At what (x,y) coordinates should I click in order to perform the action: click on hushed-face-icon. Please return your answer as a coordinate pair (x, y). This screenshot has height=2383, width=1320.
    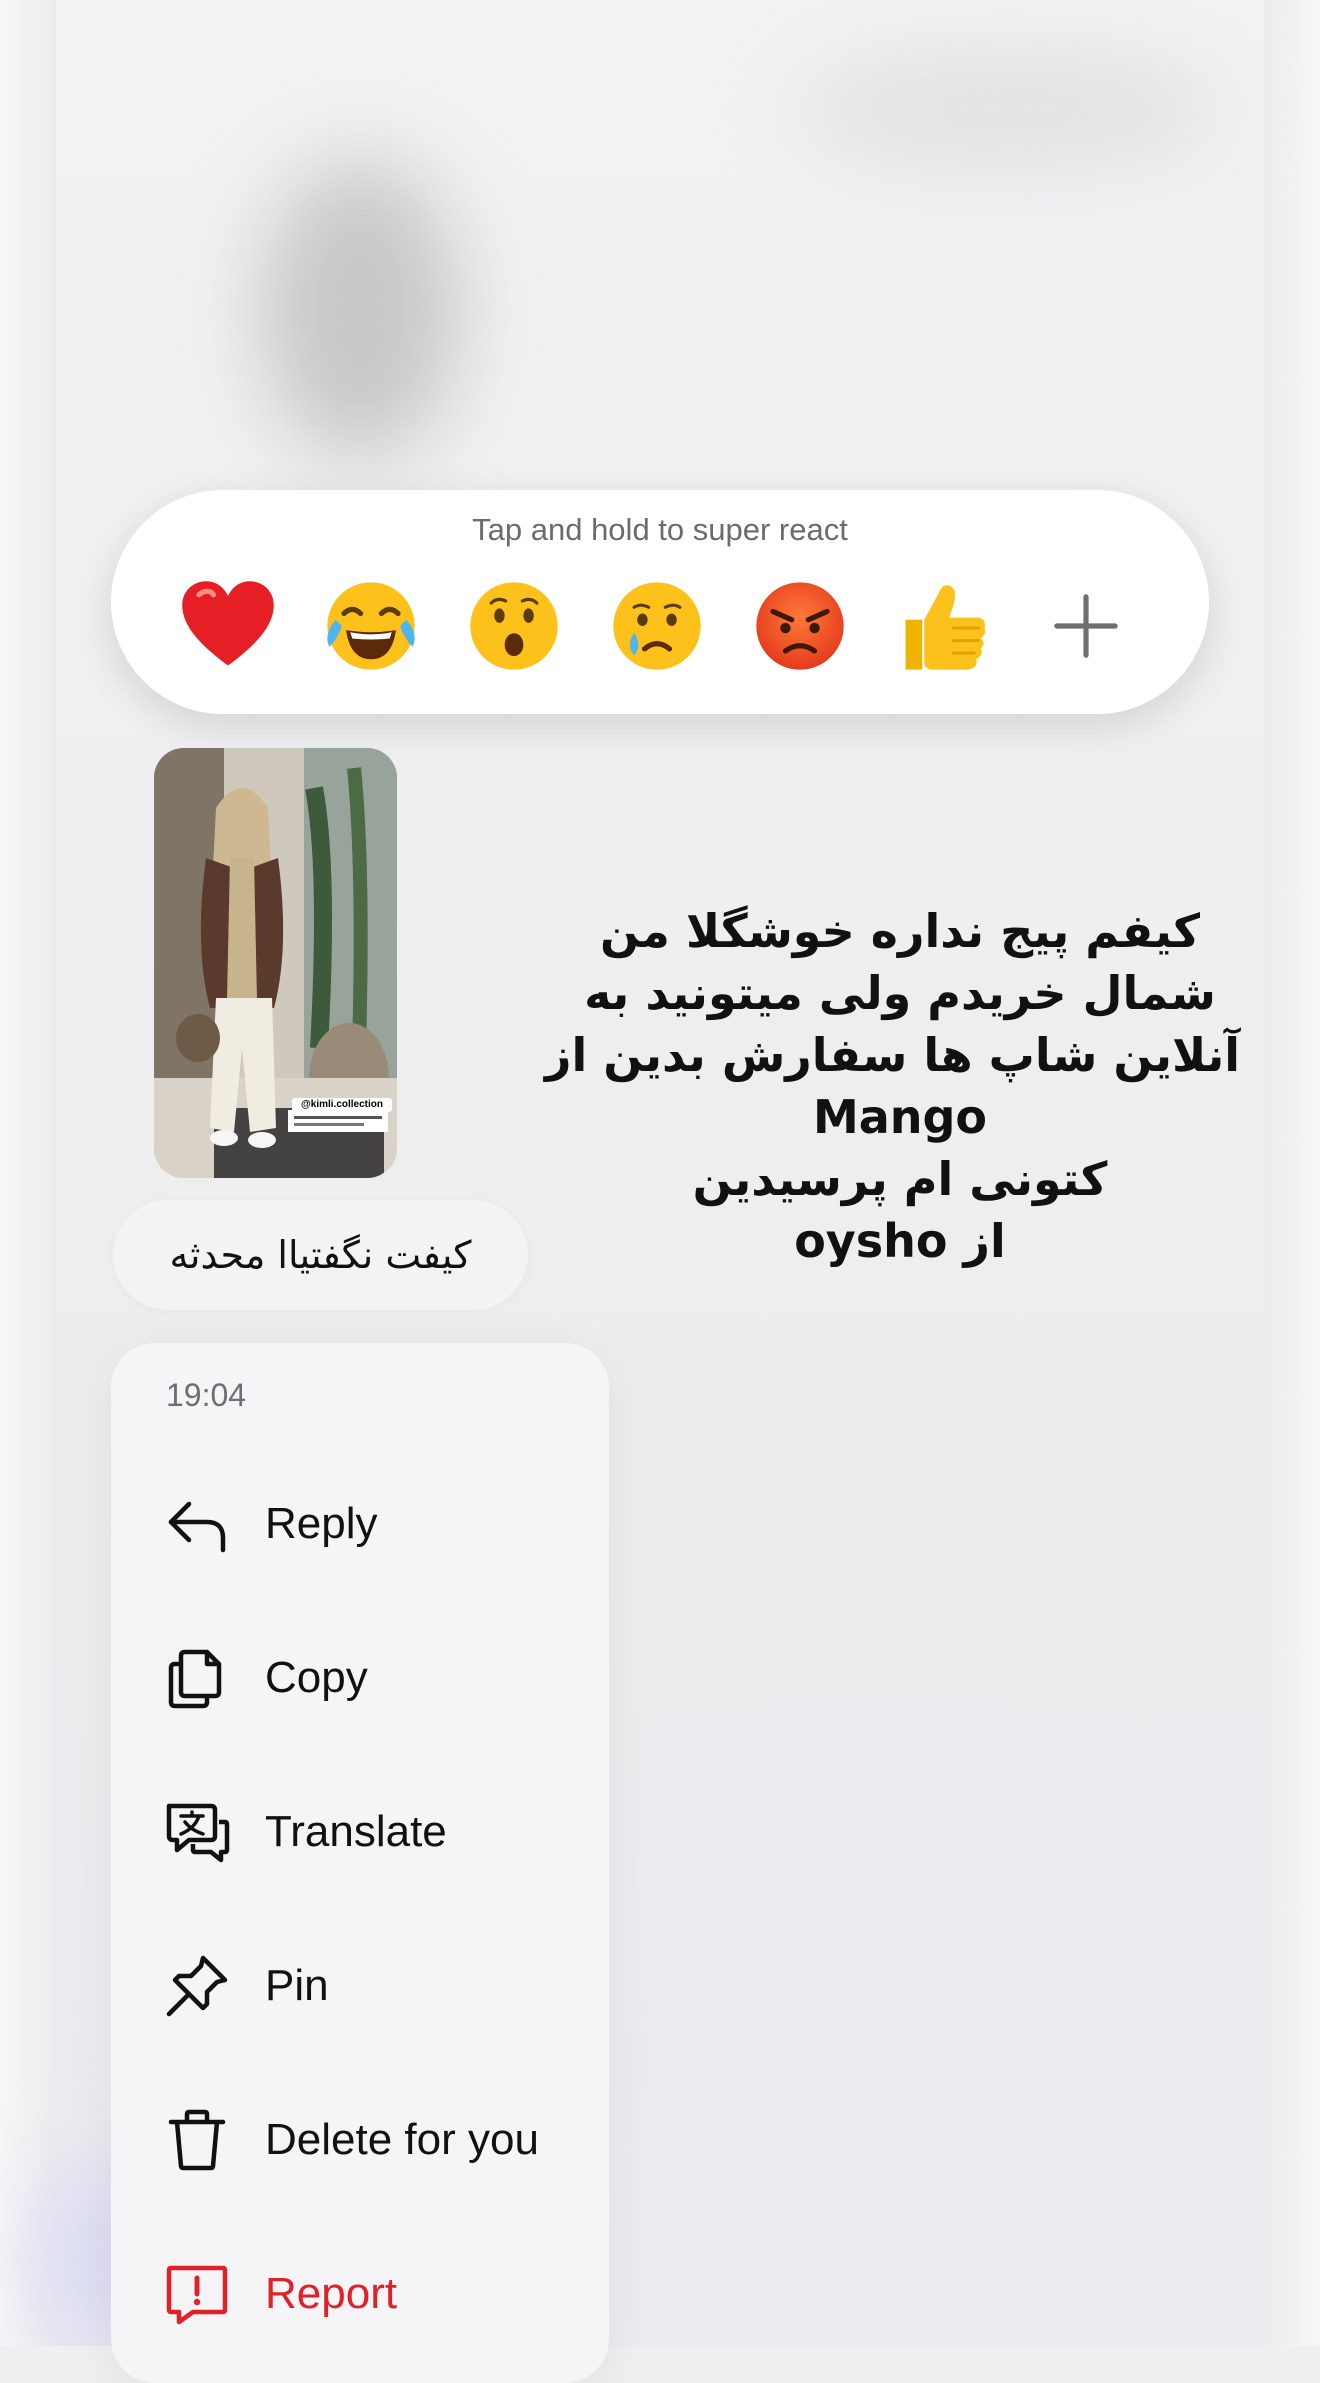
    Looking at the image, I should click on (514, 626).